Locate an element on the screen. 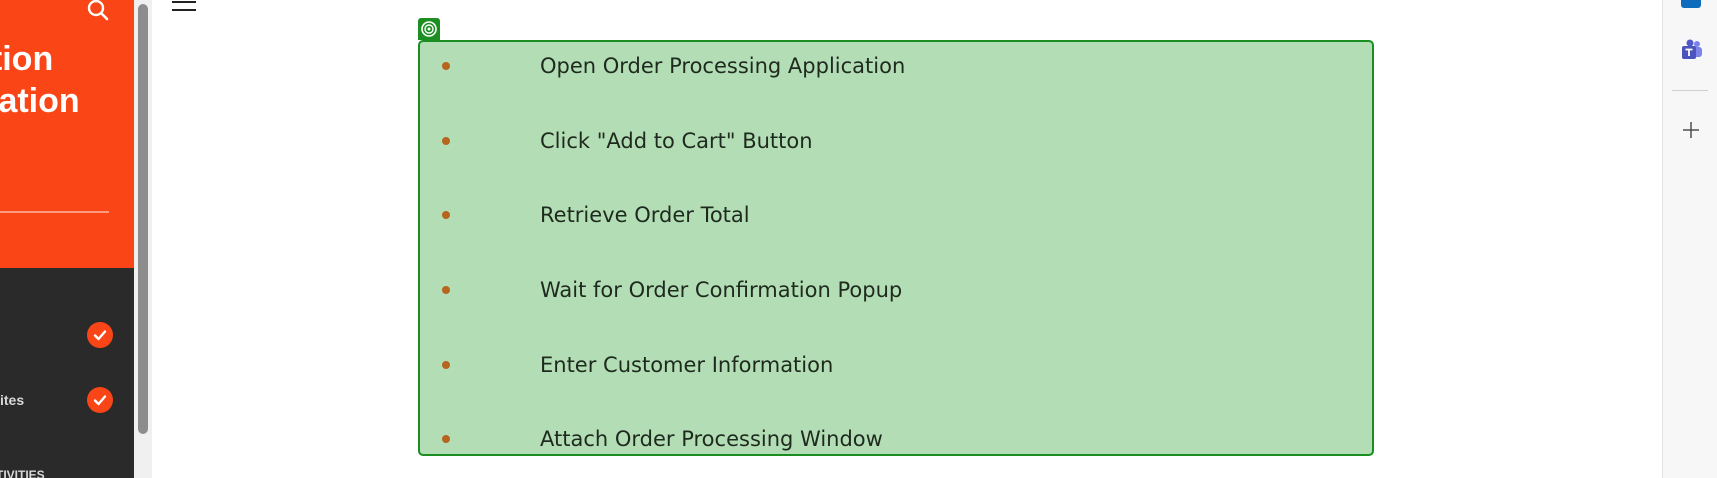 The width and height of the screenshot is (1717, 478). teams-icon is located at coordinates (1691, 50).